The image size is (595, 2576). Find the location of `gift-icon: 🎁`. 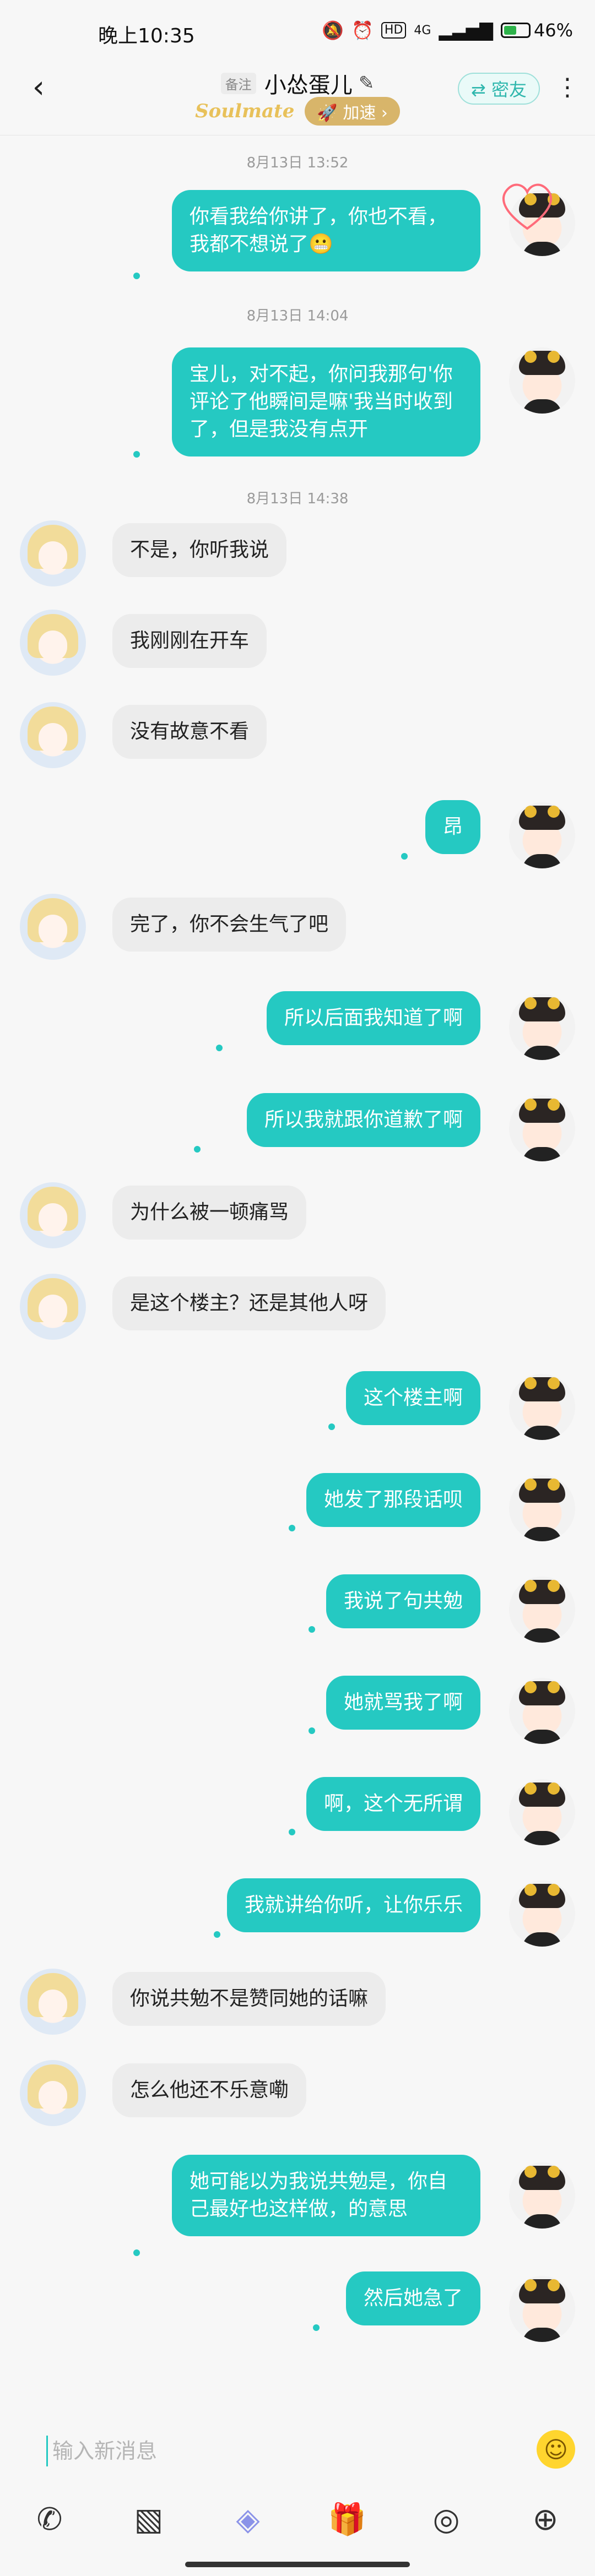

gift-icon: 🎁 is located at coordinates (347, 2519).